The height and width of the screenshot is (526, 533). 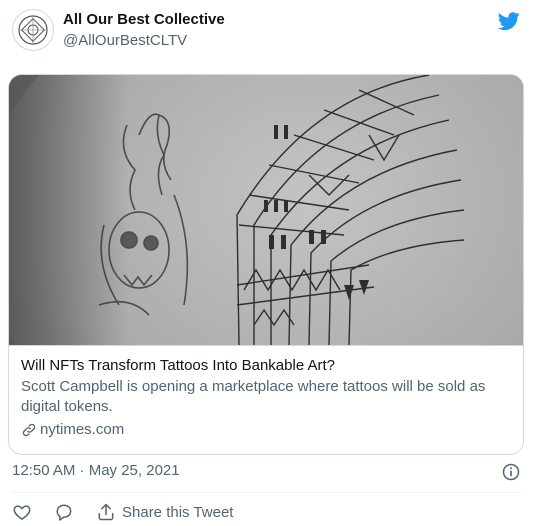 I want to click on share-icon, so click(x=106, y=512).